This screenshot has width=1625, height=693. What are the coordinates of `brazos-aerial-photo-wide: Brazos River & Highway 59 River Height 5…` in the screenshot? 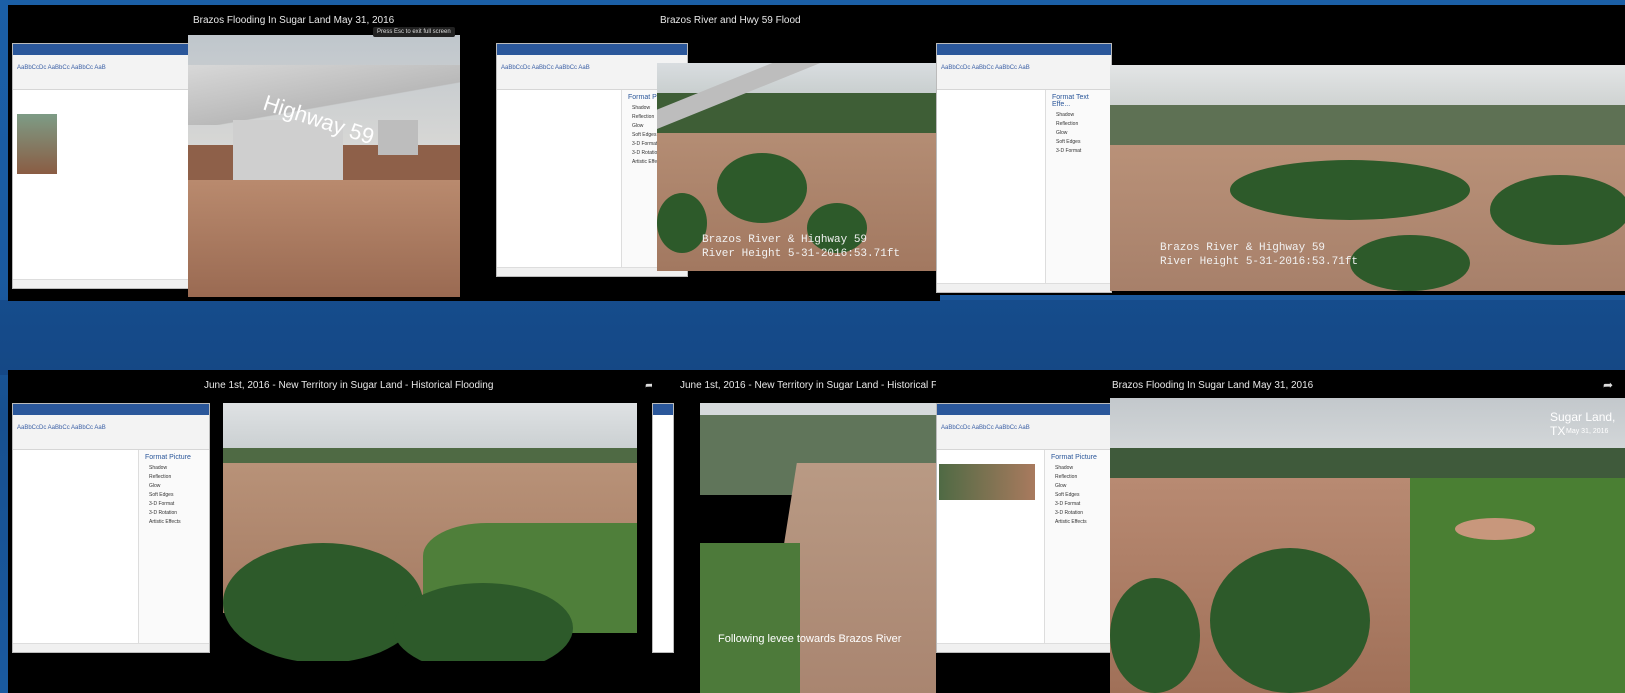 It's located at (1367, 178).